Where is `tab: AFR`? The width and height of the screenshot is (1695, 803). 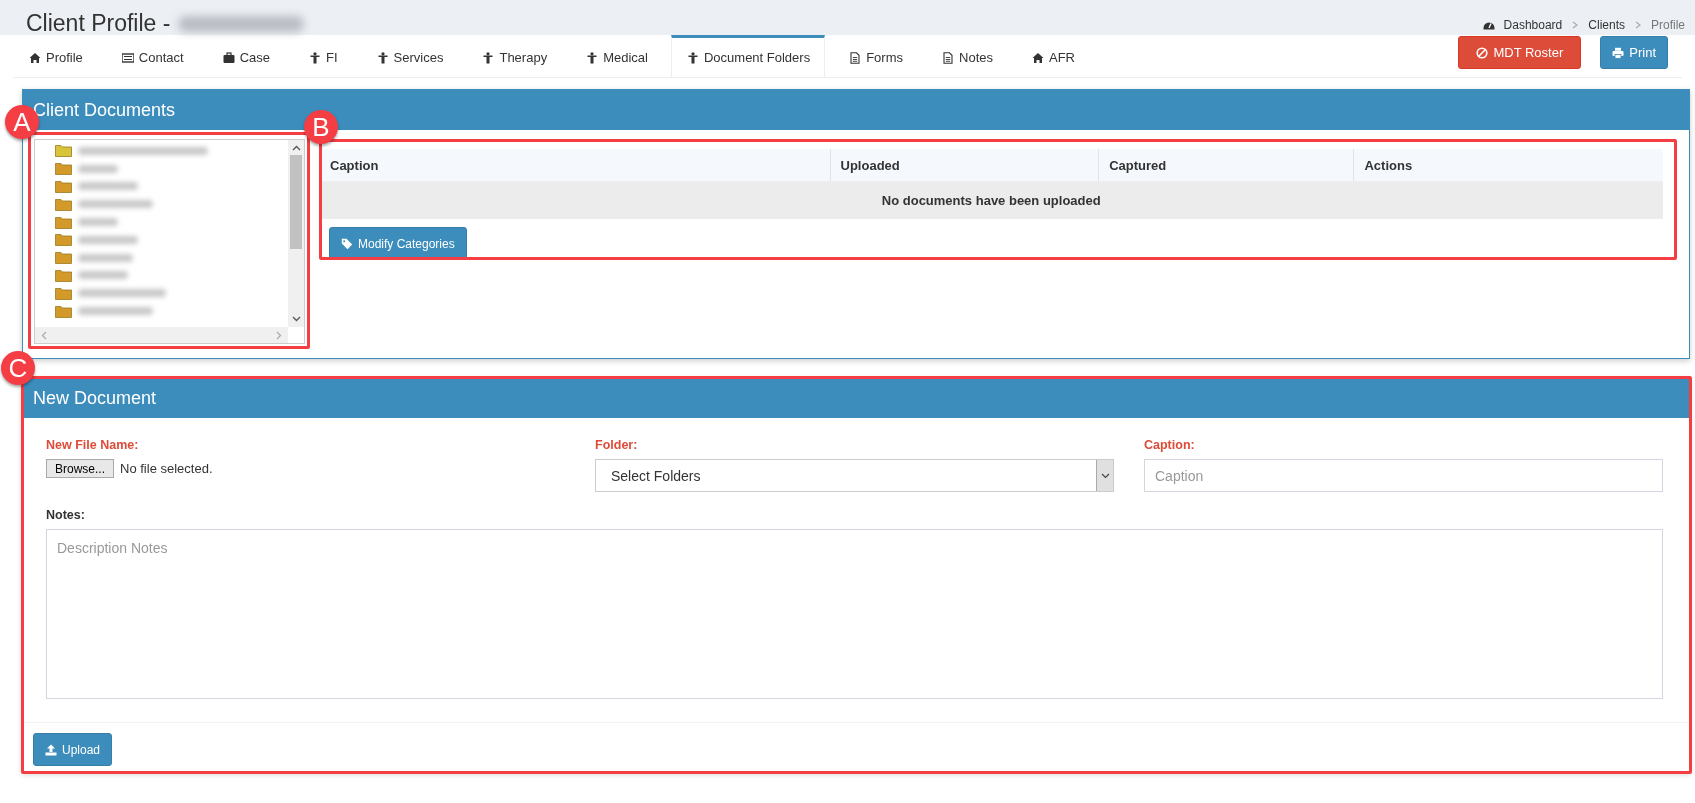 tab: AFR is located at coordinates (1053, 56).